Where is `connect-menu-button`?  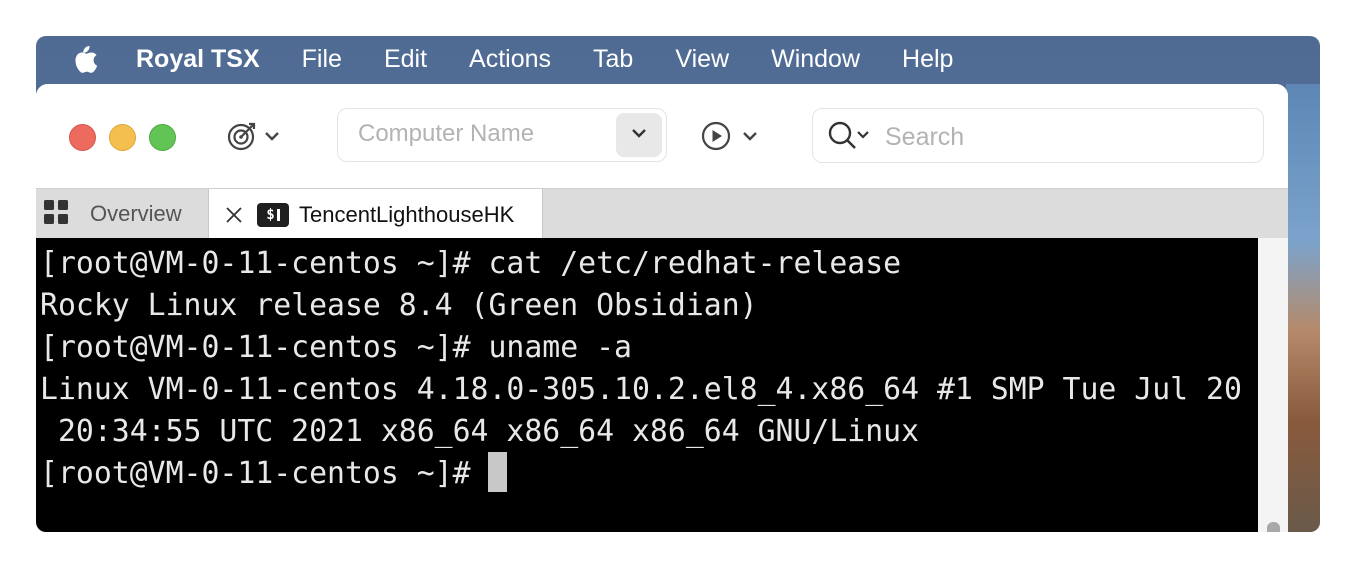
connect-menu-button is located at coordinates (253, 136).